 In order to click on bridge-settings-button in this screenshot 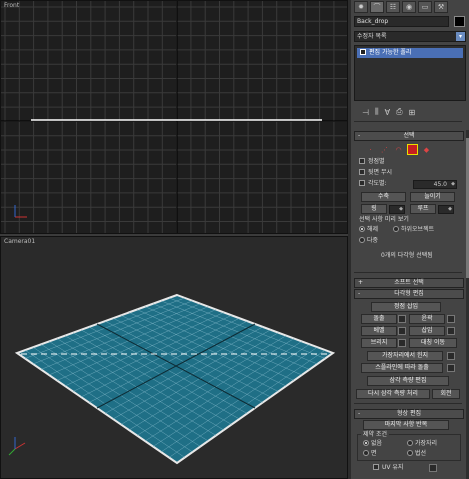, I will do `click(402, 343)`.